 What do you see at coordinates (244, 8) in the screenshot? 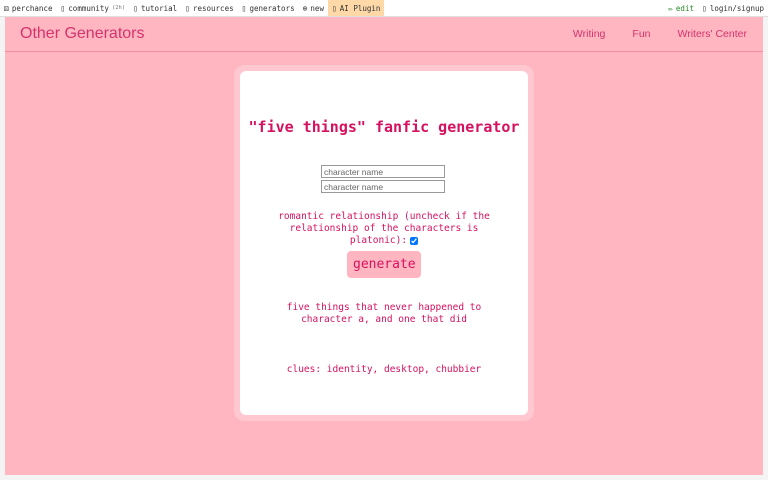
I see `generators-icon: ▯` at bounding box center [244, 8].